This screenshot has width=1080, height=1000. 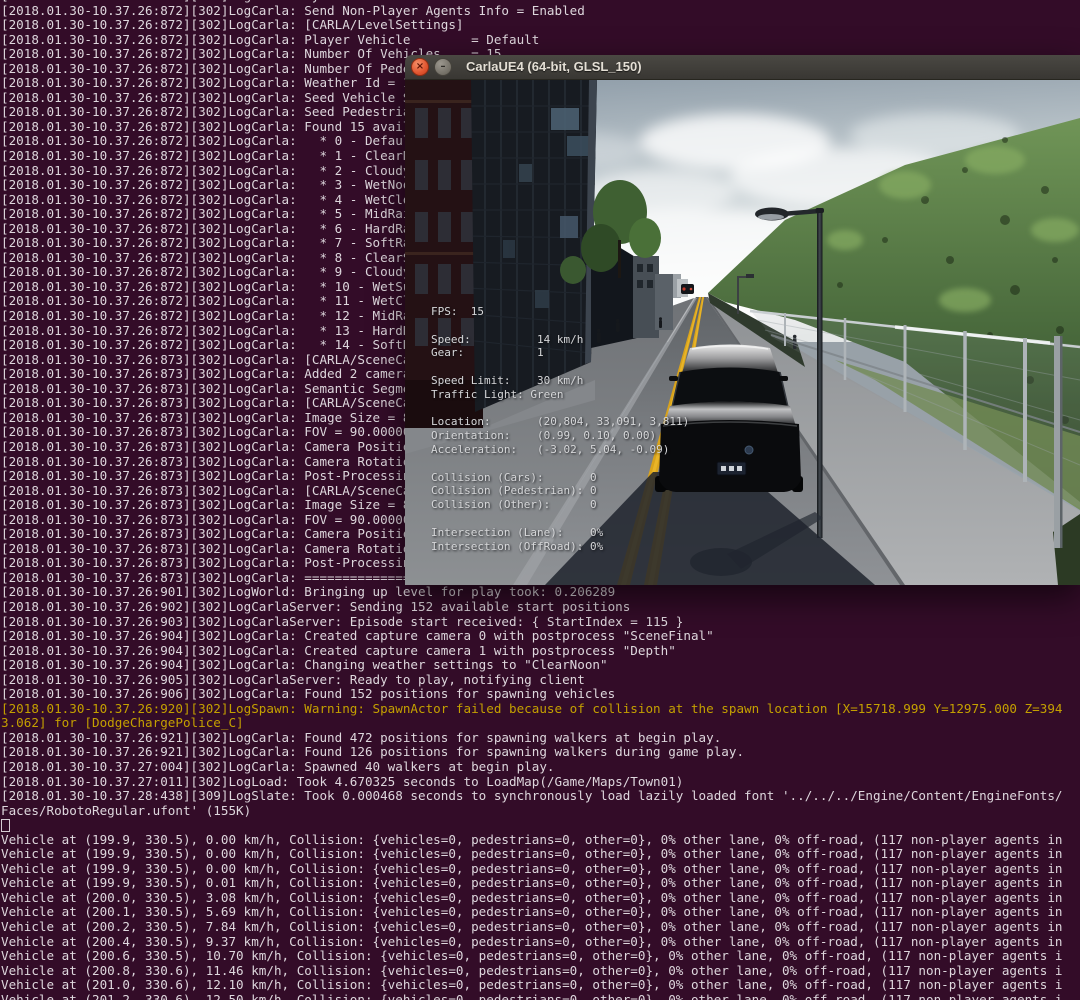 I want to click on close-icon: ×, so click(x=420, y=66).